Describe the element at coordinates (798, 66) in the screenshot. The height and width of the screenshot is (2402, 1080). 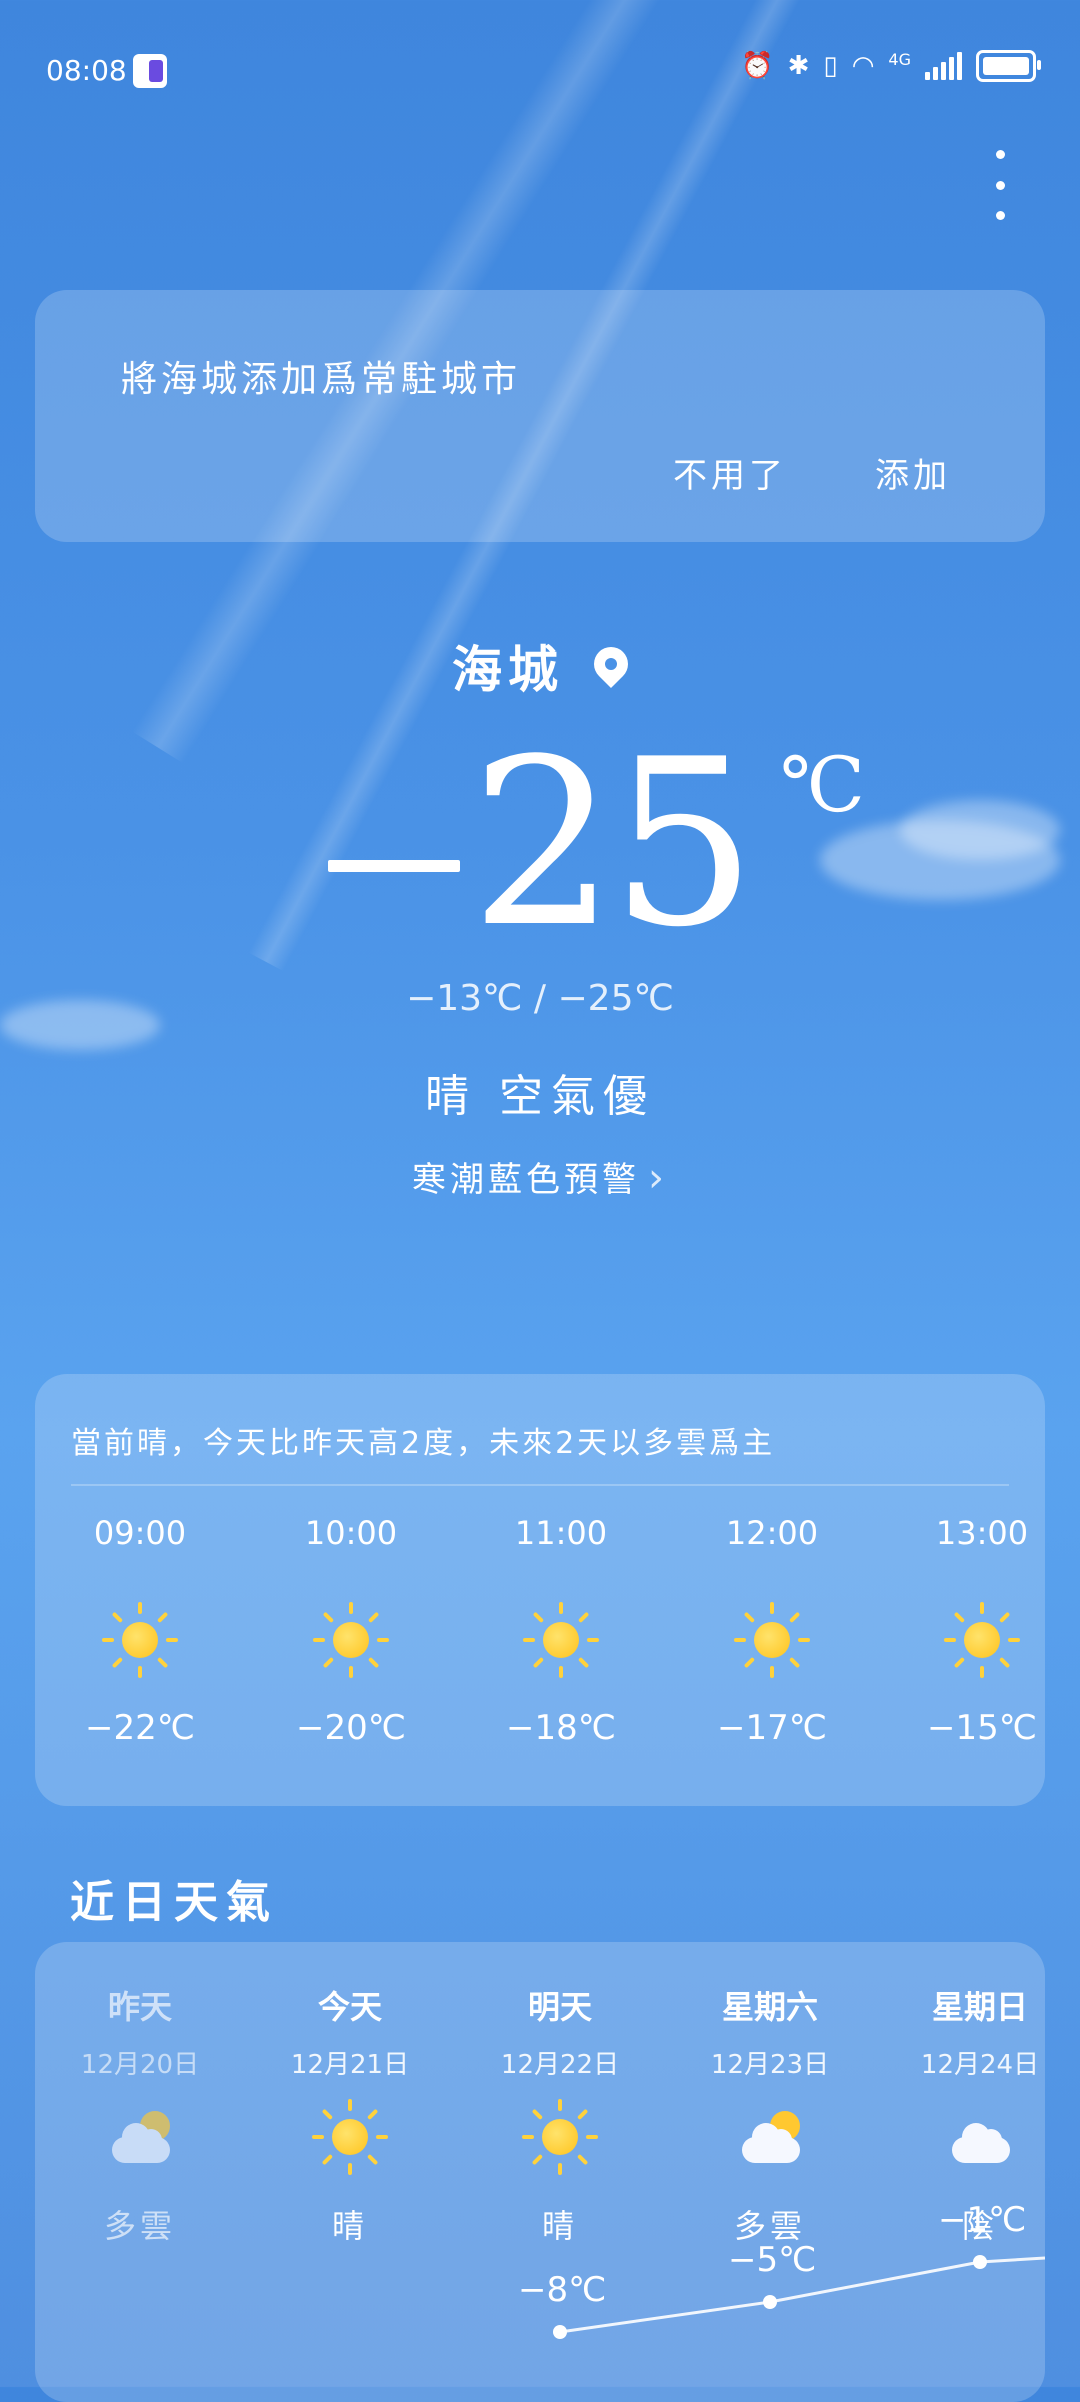
I see `bluetooth-icon: ✱` at that location.